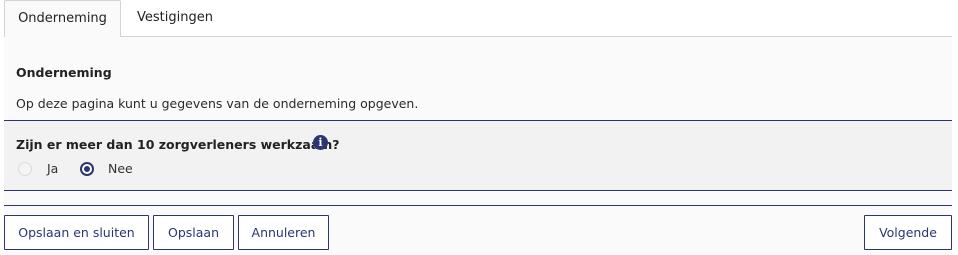 The width and height of the screenshot is (958, 255). What do you see at coordinates (62, 19) in the screenshot?
I see `tab-onderneming: Onderneming` at bounding box center [62, 19].